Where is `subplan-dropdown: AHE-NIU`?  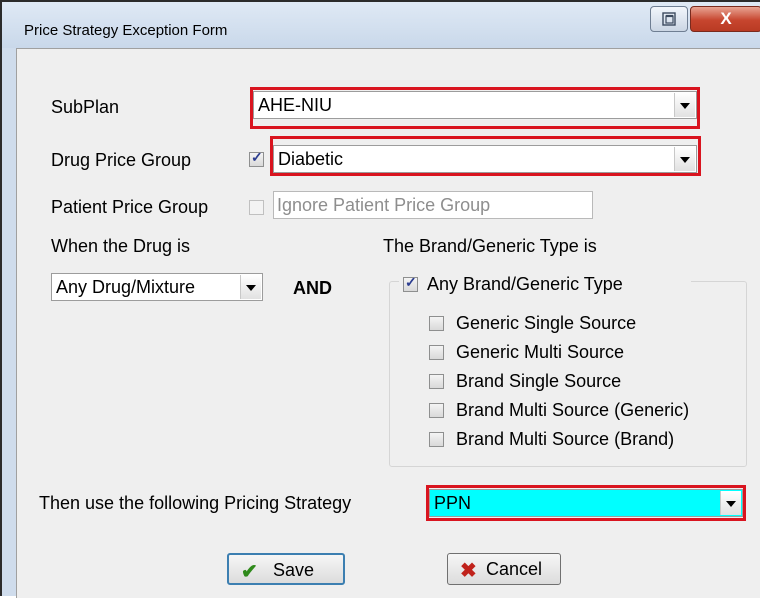
subplan-dropdown: AHE-NIU is located at coordinates (475, 105).